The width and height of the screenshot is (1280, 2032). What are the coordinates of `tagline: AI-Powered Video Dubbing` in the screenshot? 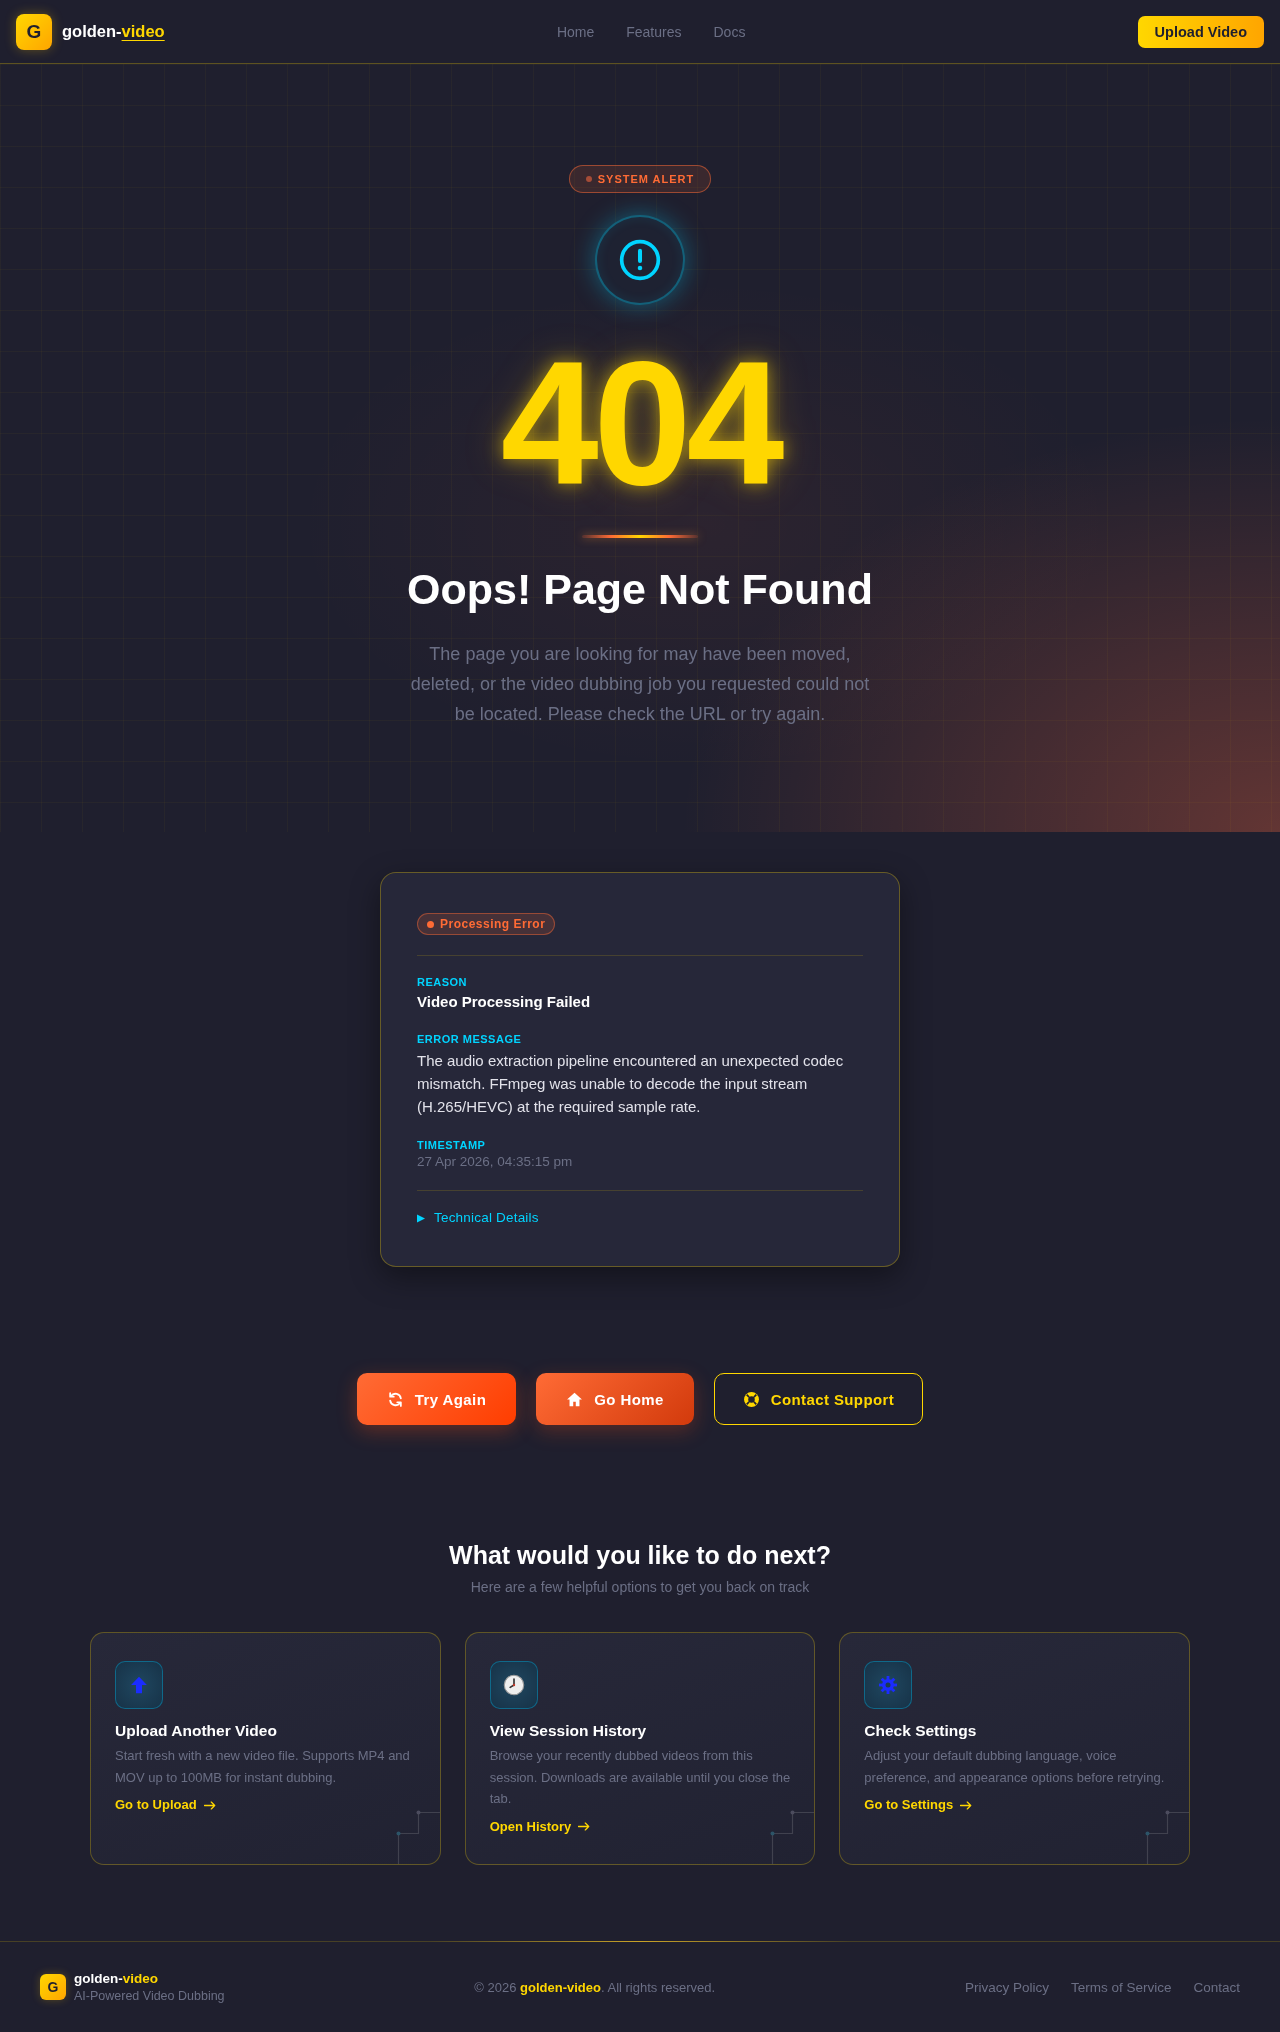 It's located at (149, 1996).